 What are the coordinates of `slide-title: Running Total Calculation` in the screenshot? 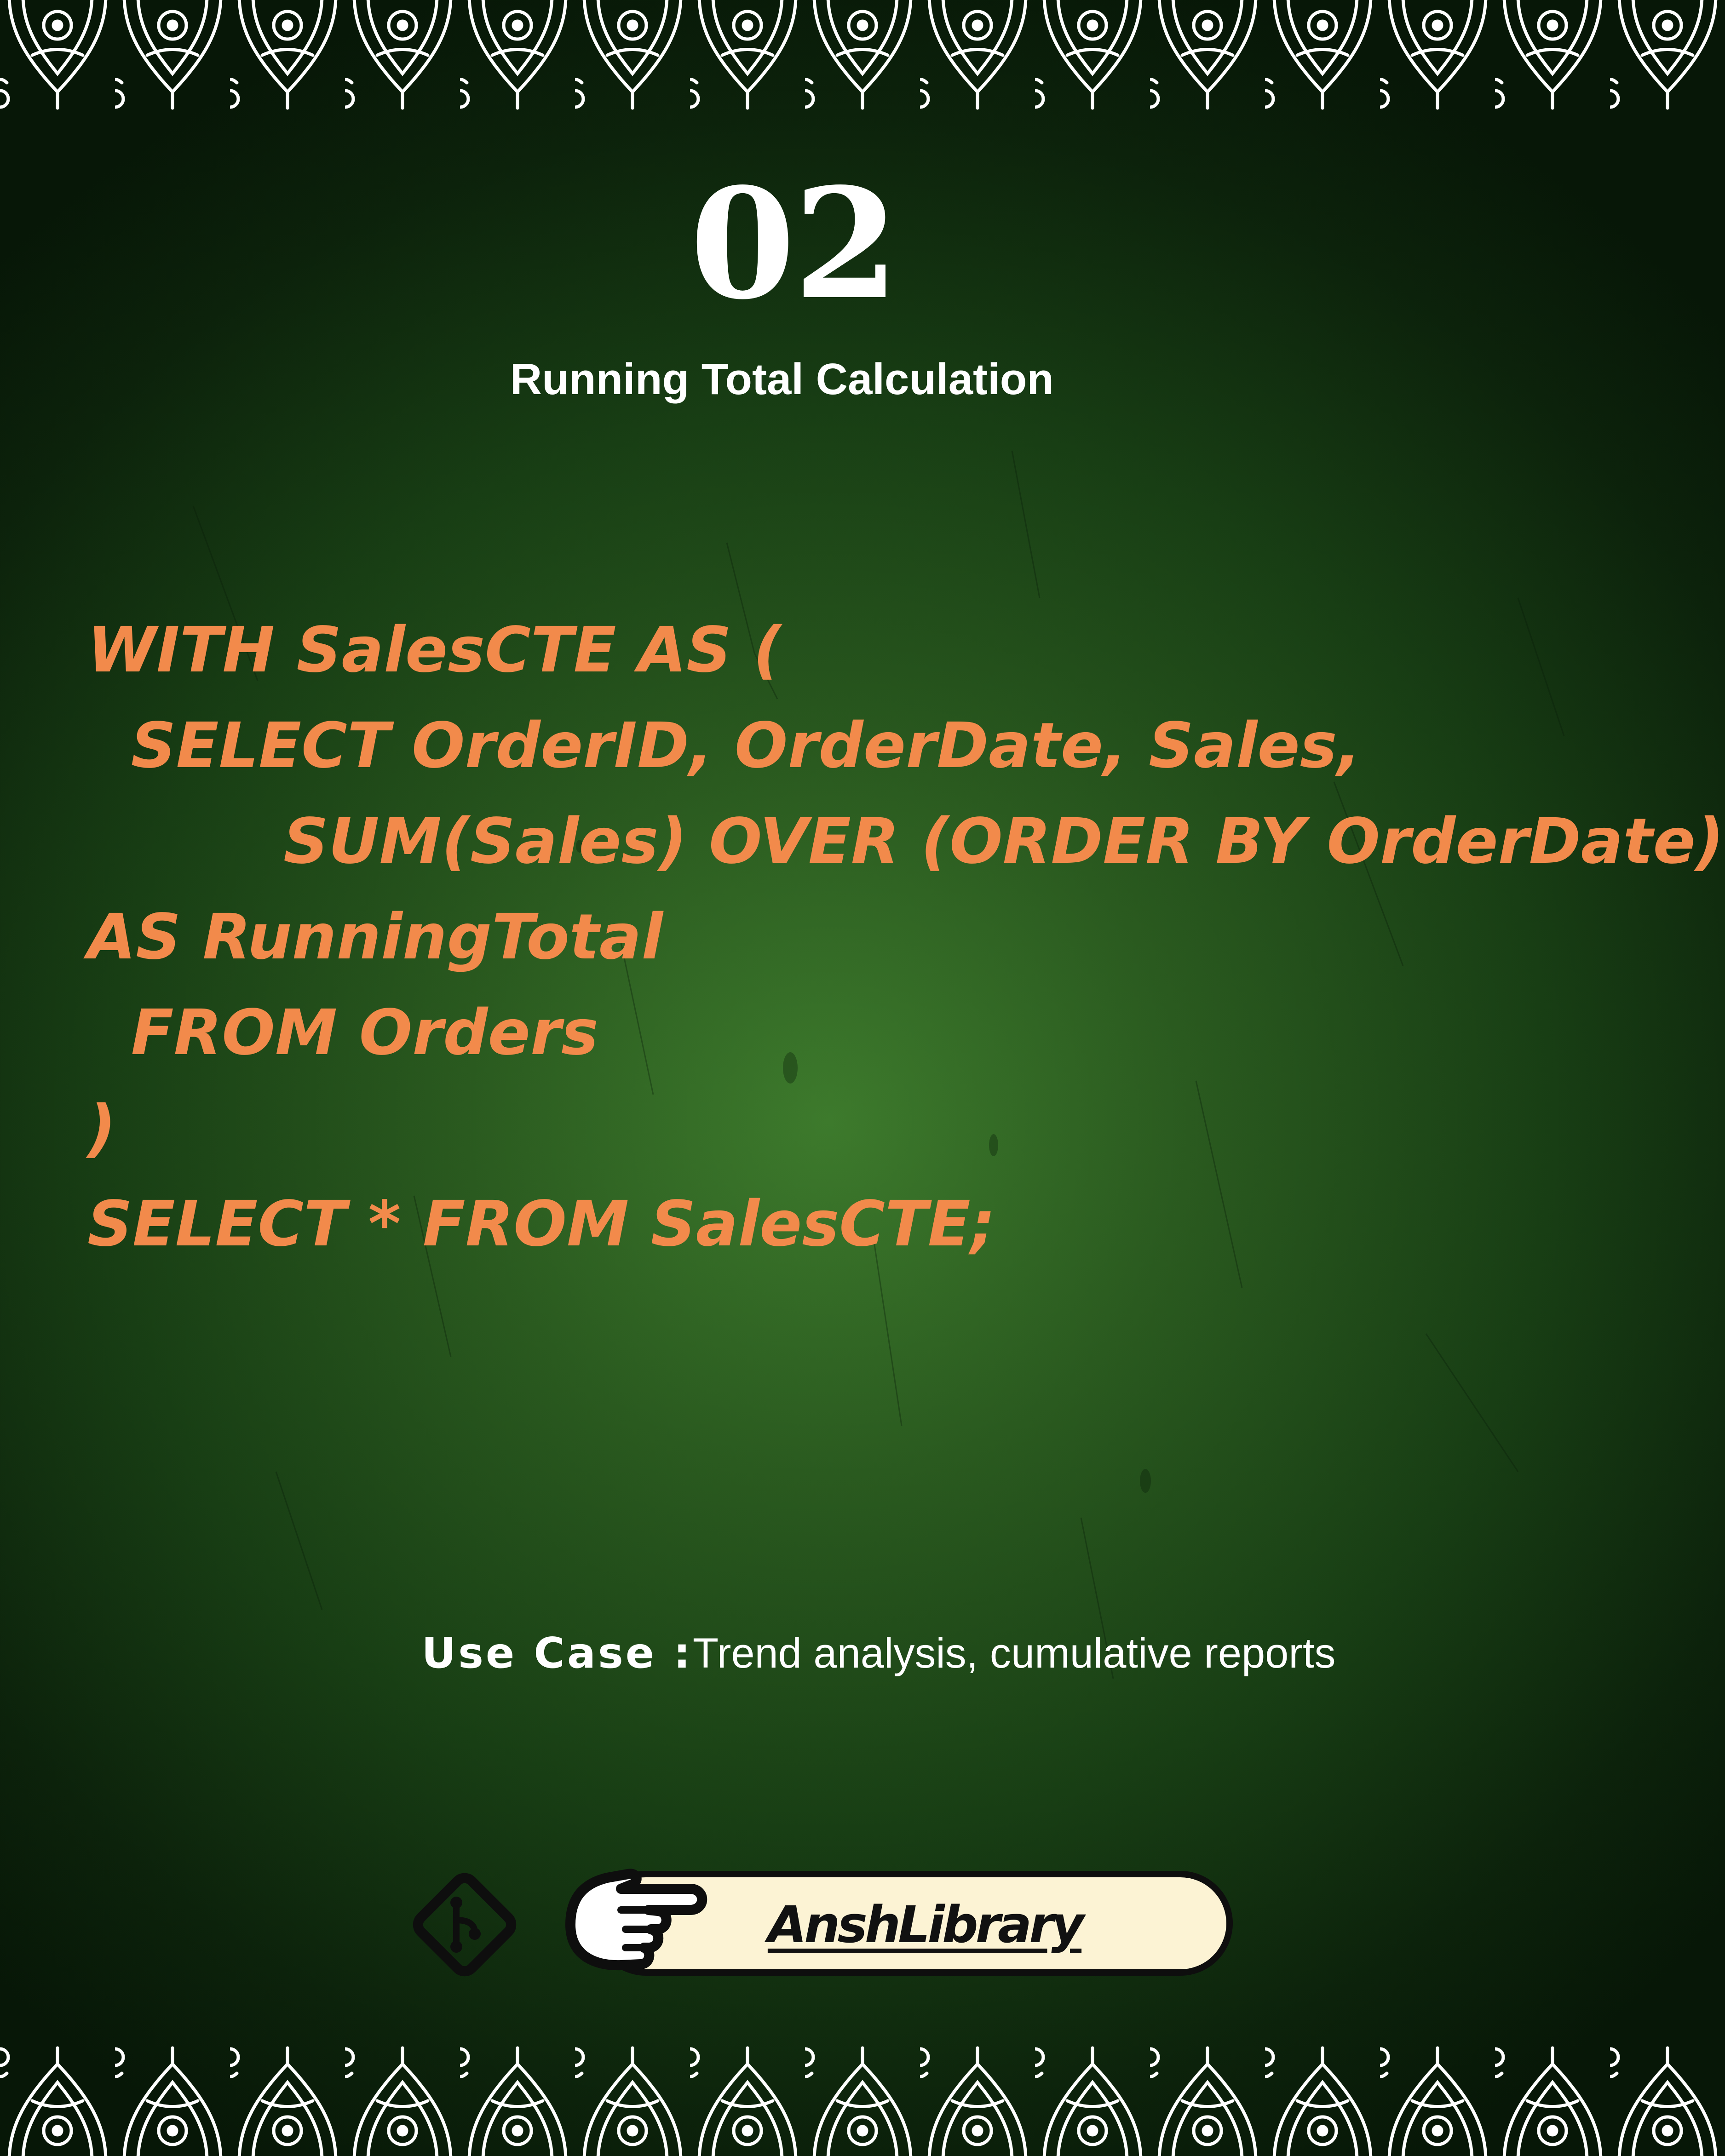 It's located at (782, 380).